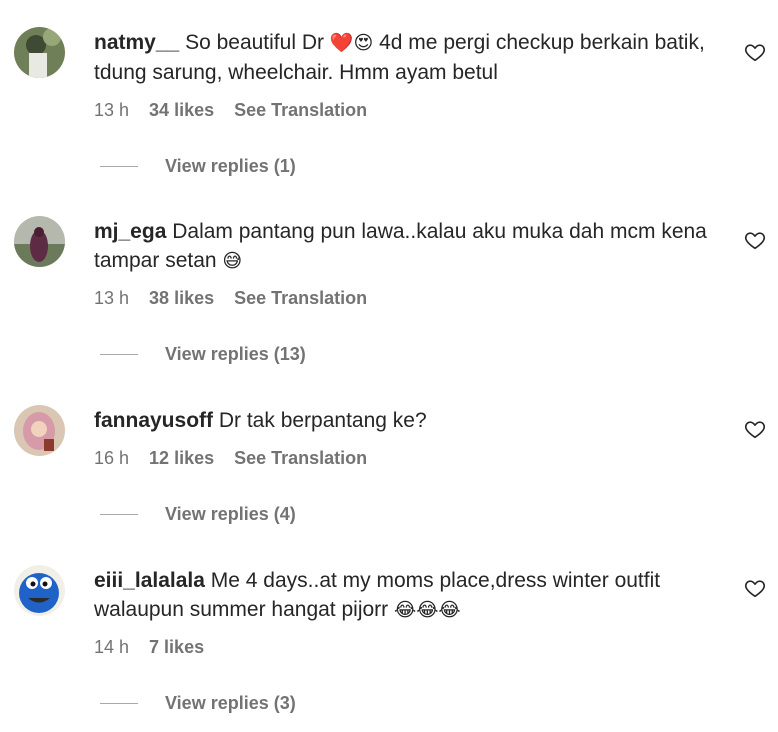  I want to click on emoji: 😂😂😂, so click(427, 610).